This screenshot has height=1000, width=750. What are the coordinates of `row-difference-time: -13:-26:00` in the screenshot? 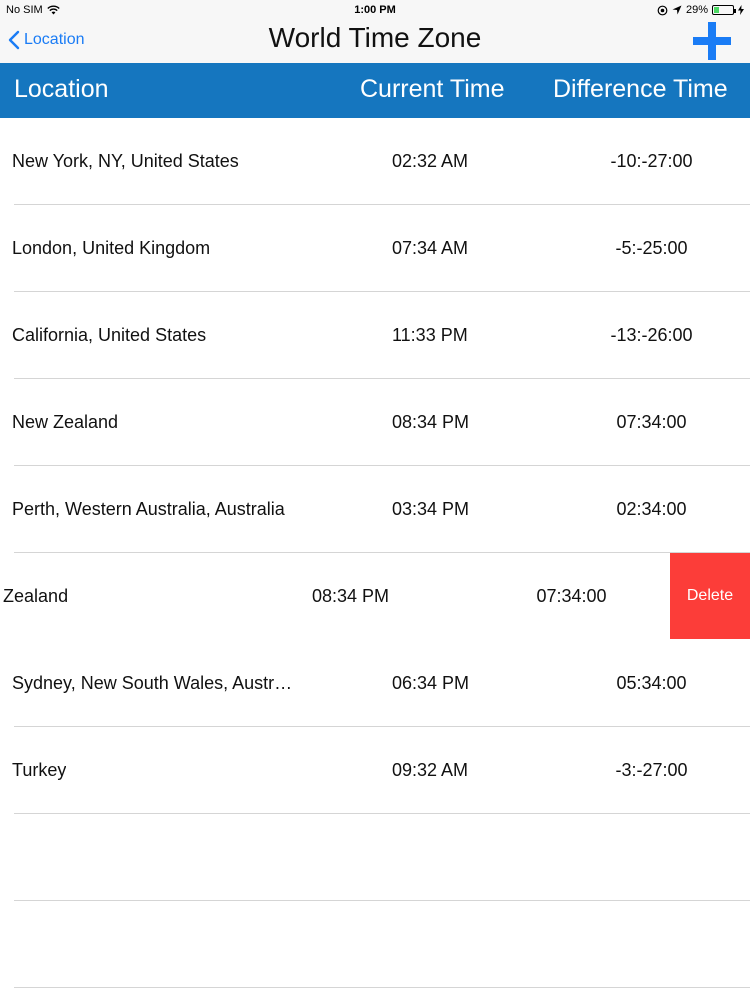 It's located at (651, 335).